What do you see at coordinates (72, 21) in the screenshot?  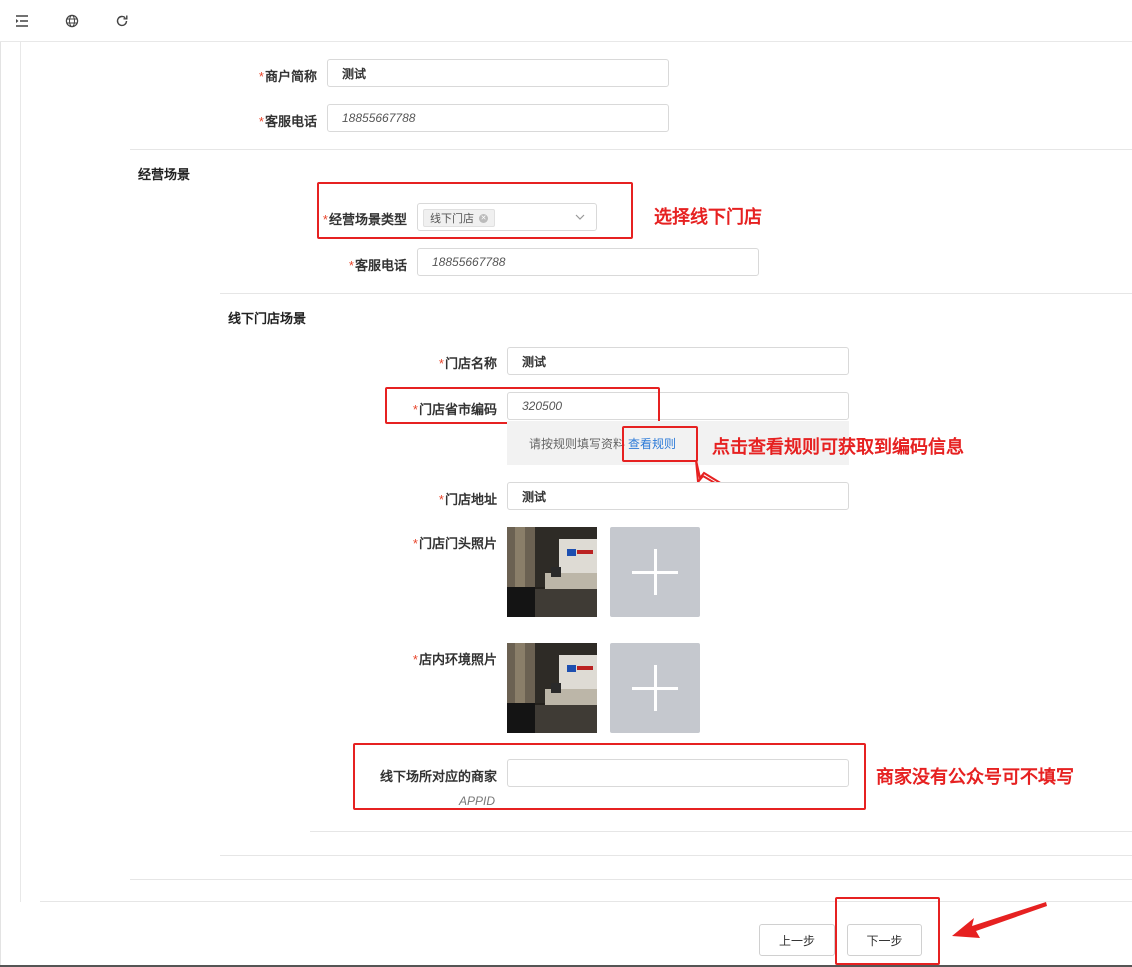 I see `globe-icon` at bounding box center [72, 21].